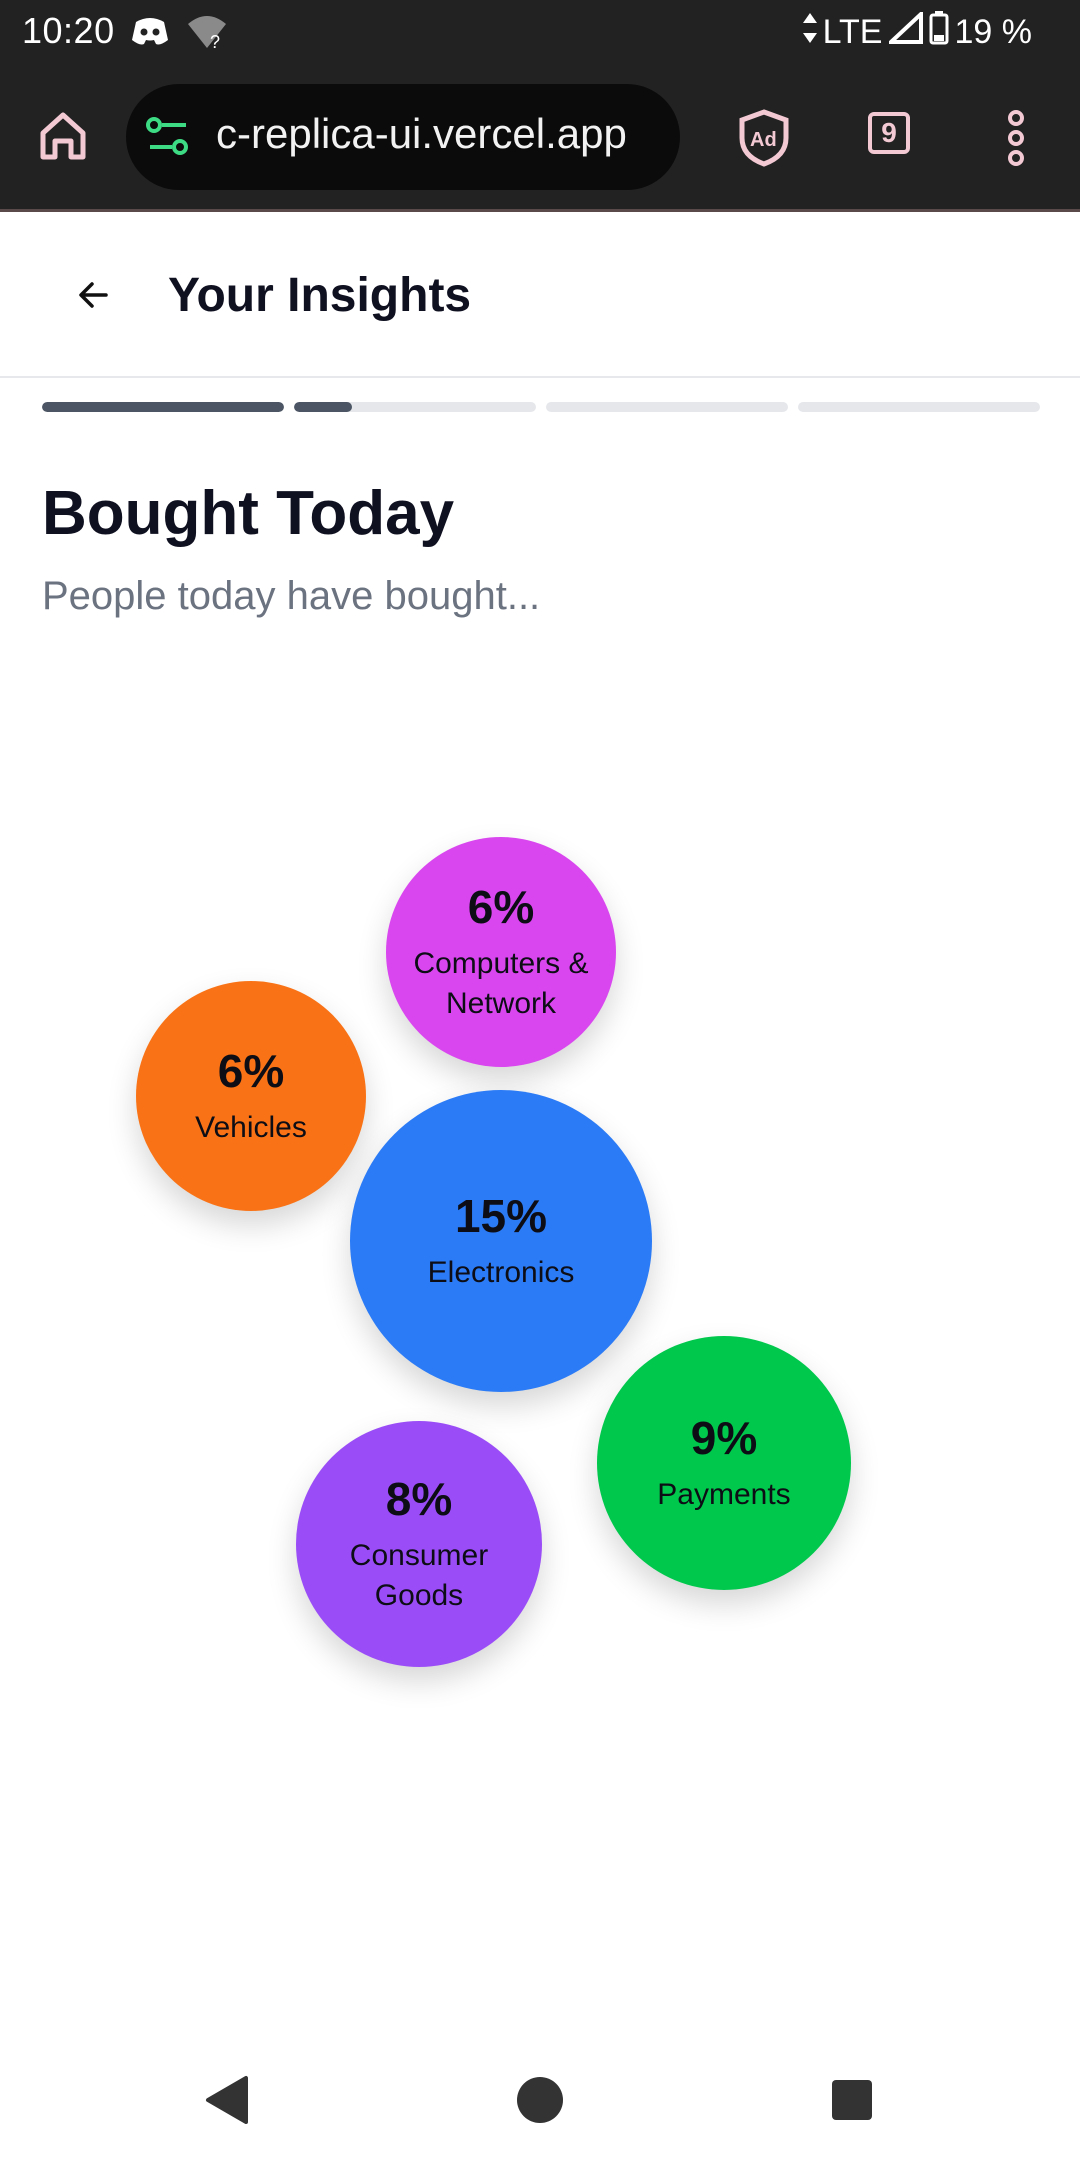 The width and height of the screenshot is (1080, 2160). What do you see at coordinates (168, 139) in the screenshot?
I see `site-settings-icon` at bounding box center [168, 139].